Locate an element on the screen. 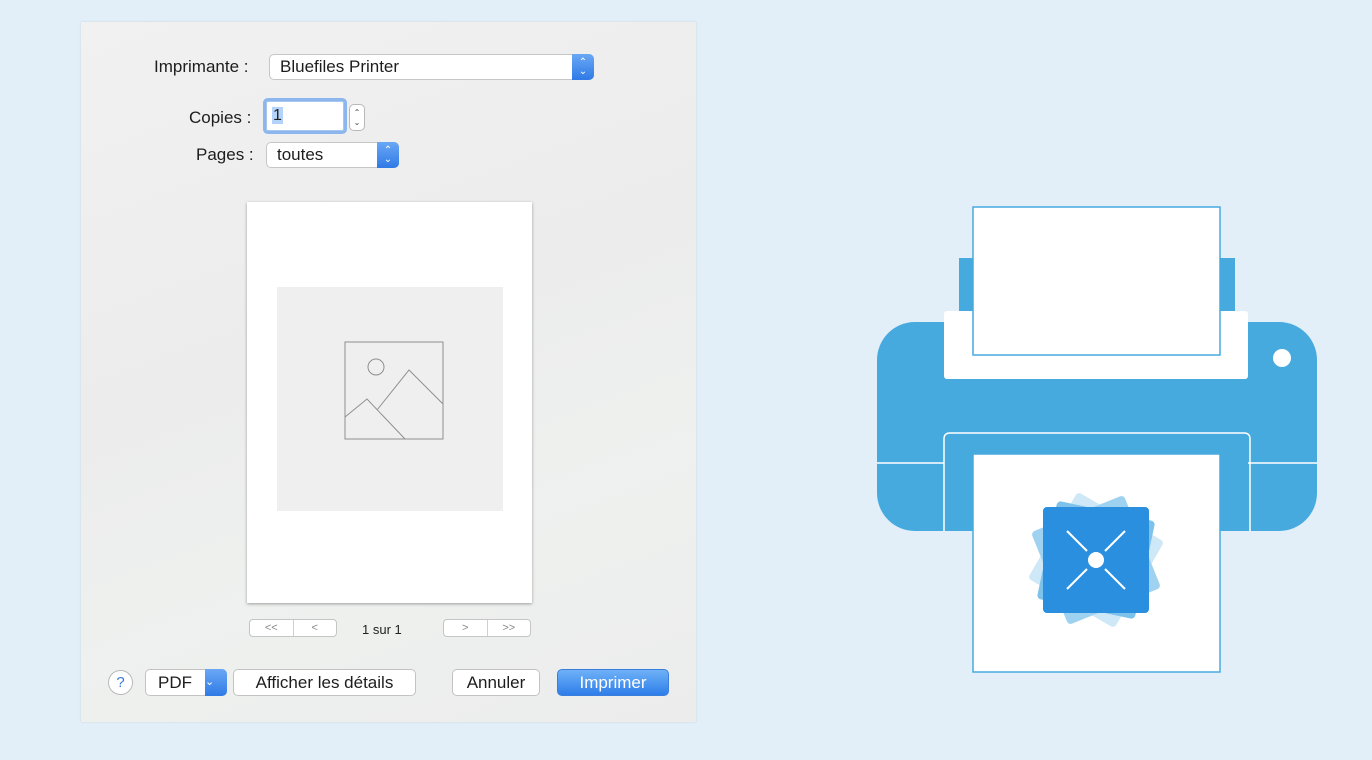 This screenshot has height=760, width=1372. page-status: 1 sur 1 is located at coordinates (382, 629).